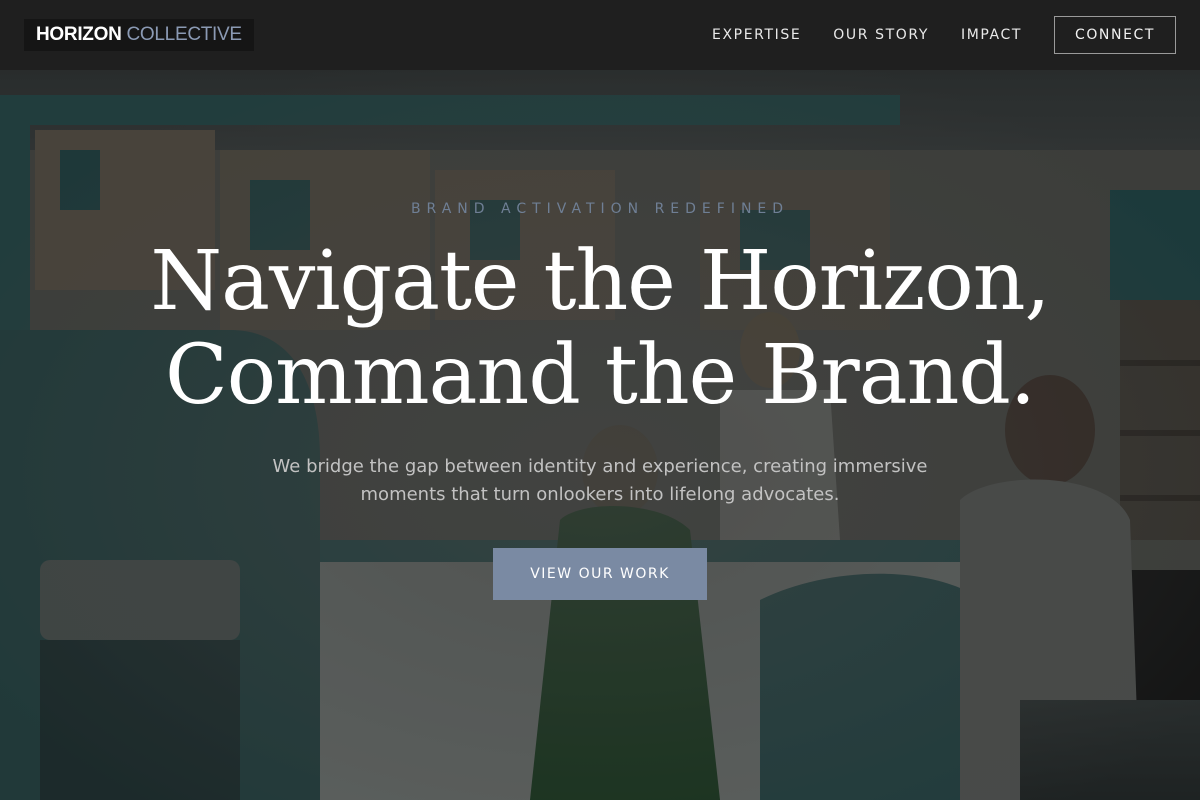 This screenshot has width=1200, height=800. I want to click on brand-logo: HORIZON COLLECTIVE, so click(139, 35).